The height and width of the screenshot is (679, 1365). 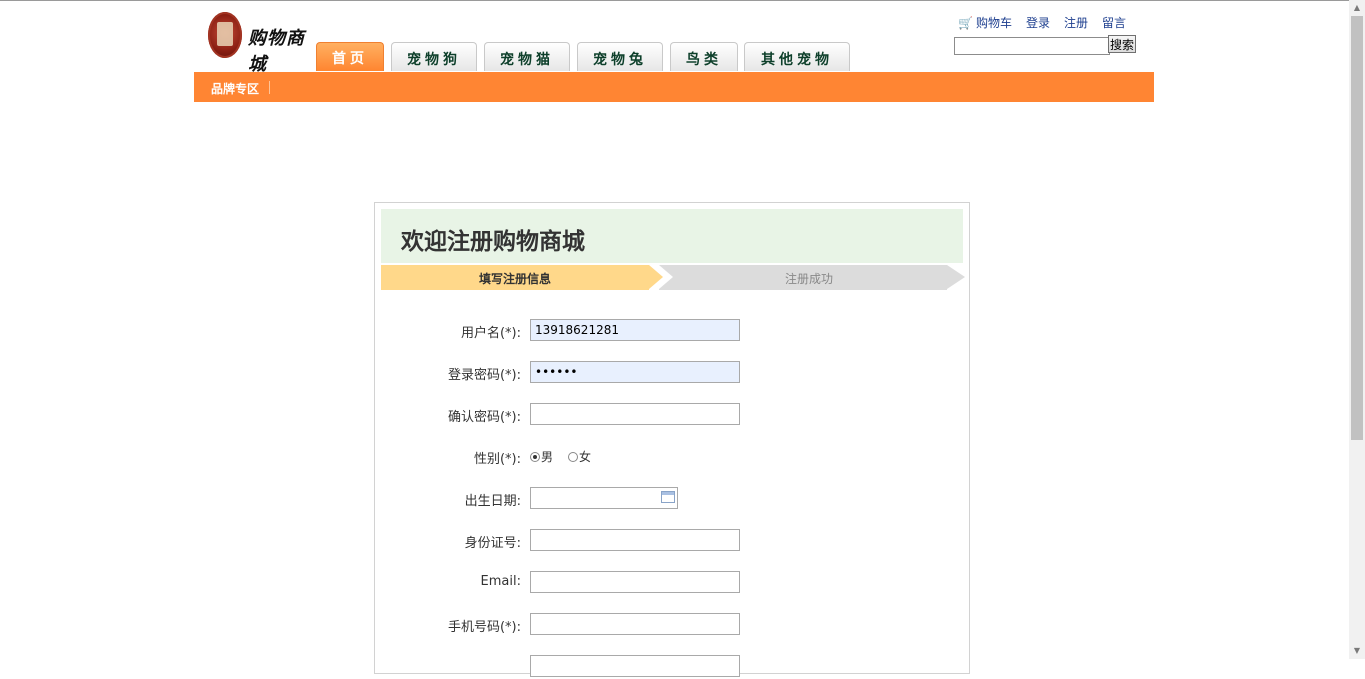 I want to click on tab-home: 首页, so click(x=350, y=56).